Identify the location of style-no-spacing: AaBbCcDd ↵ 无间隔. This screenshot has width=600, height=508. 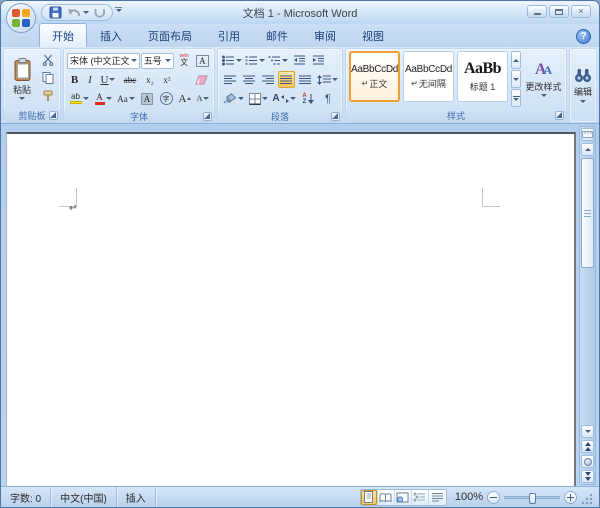
(428, 76).